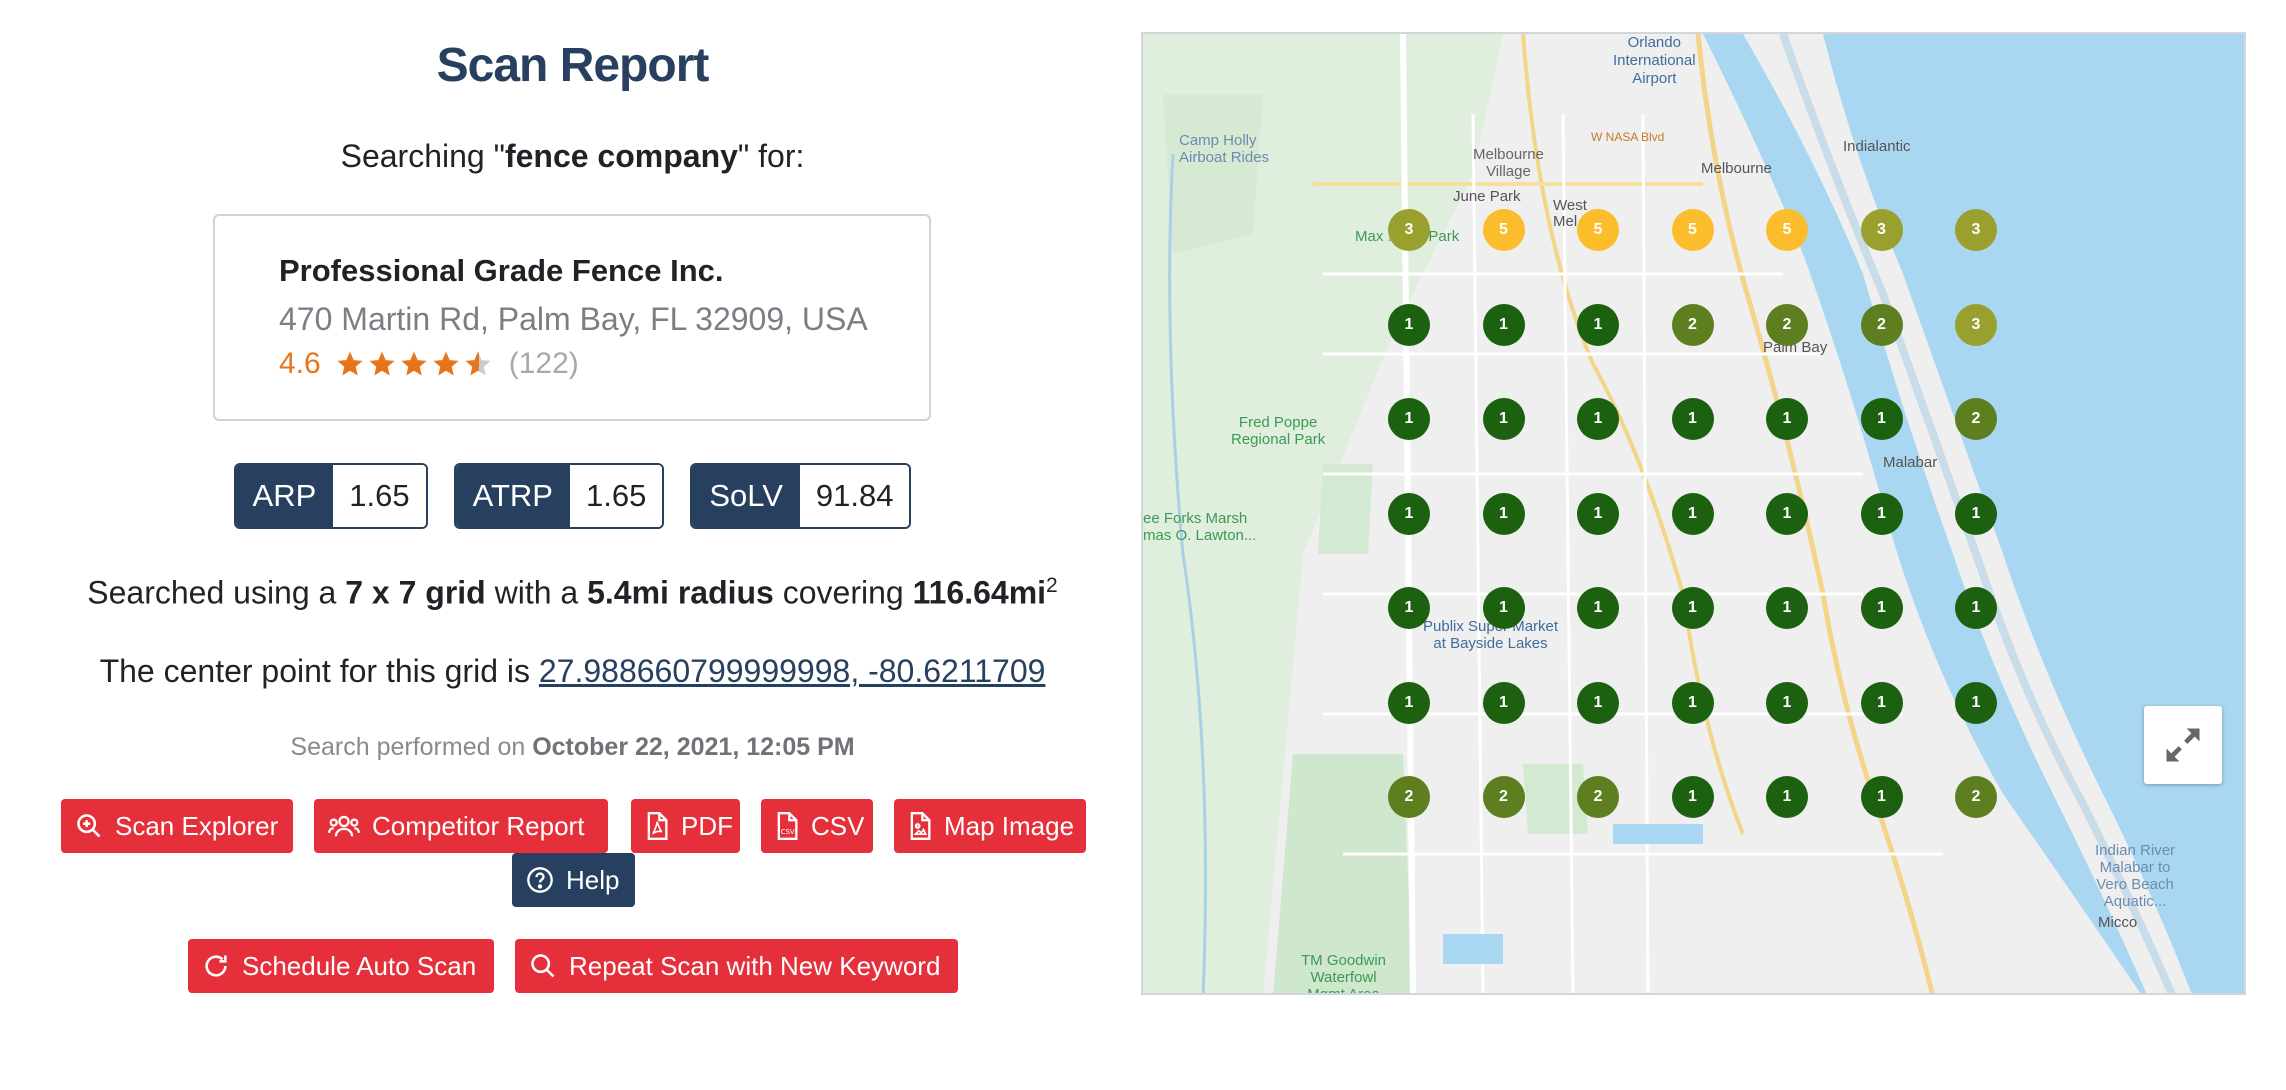 The width and height of the screenshot is (2286, 1090). I want to click on map-label: Fred Poppe Regional Park, so click(1278, 431).